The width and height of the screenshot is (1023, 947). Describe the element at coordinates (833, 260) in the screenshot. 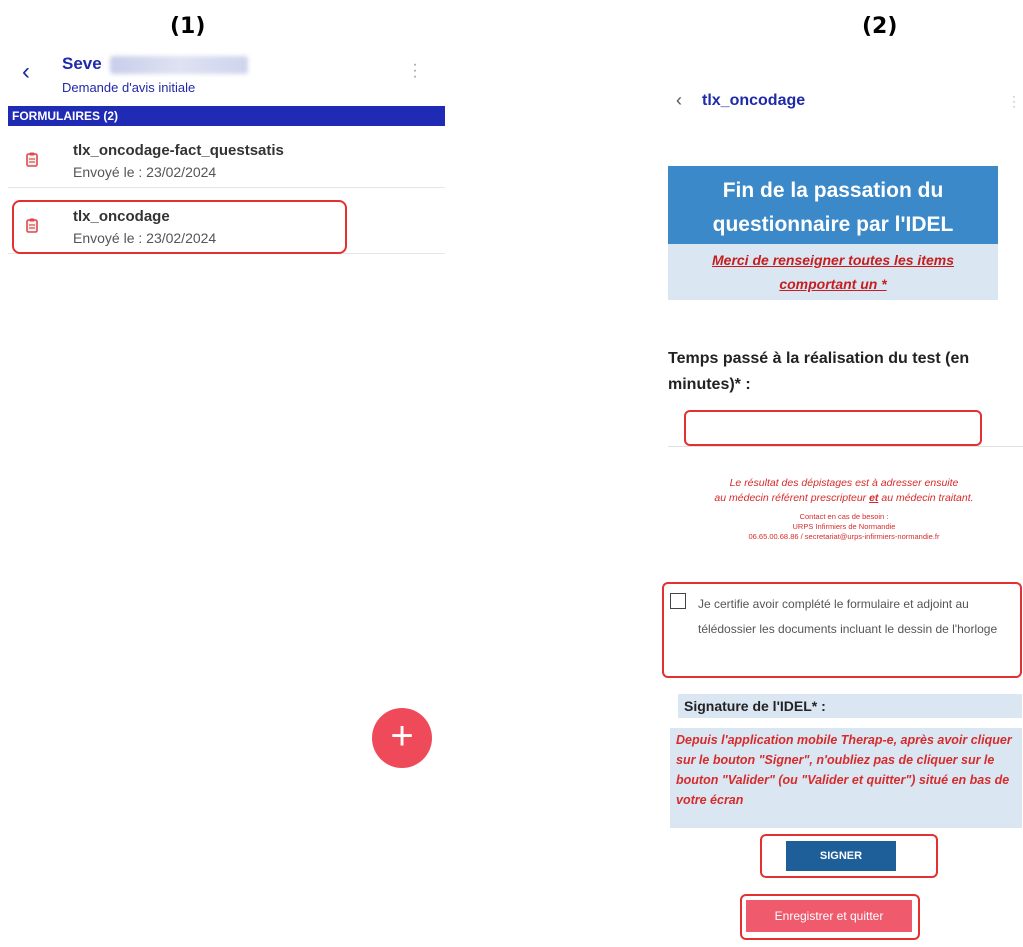

I see `notice-line-1: Merci de renseigner toutes les items` at that location.